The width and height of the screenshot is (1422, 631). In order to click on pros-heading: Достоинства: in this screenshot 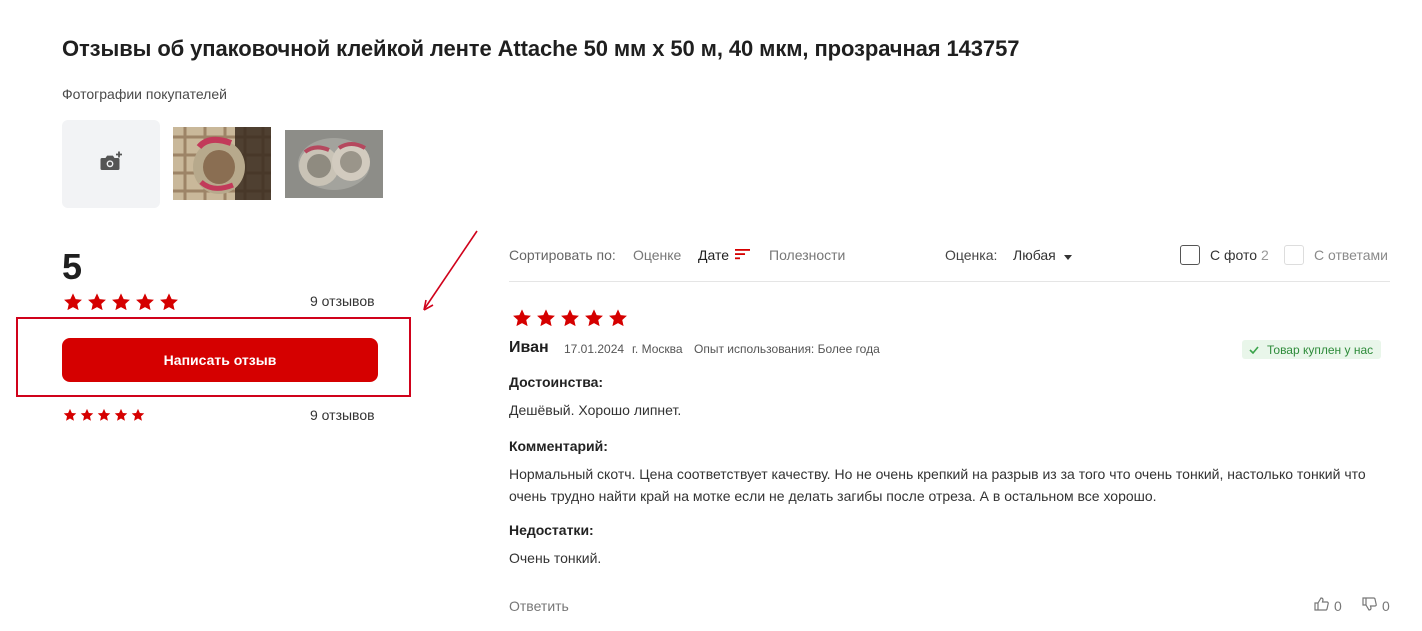, I will do `click(556, 382)`.